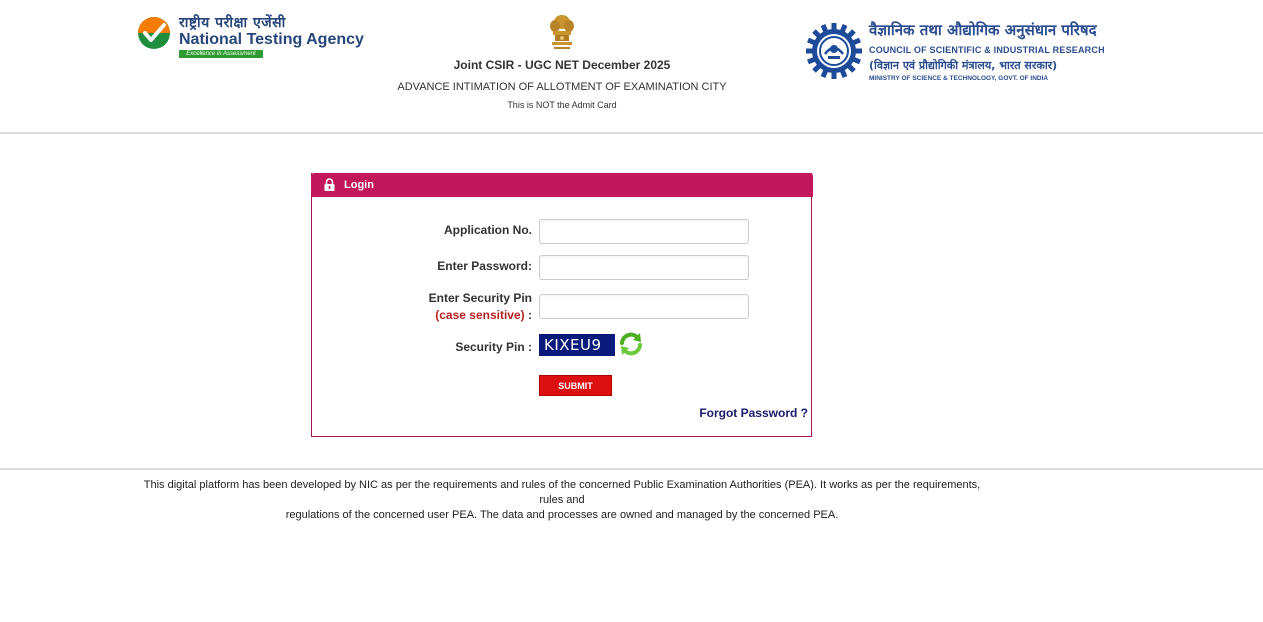 This screenshot has width=1263, height=622. Describe the element at coordinates (631, 344) in the screenshot. I see `refresh-icon` at that location.